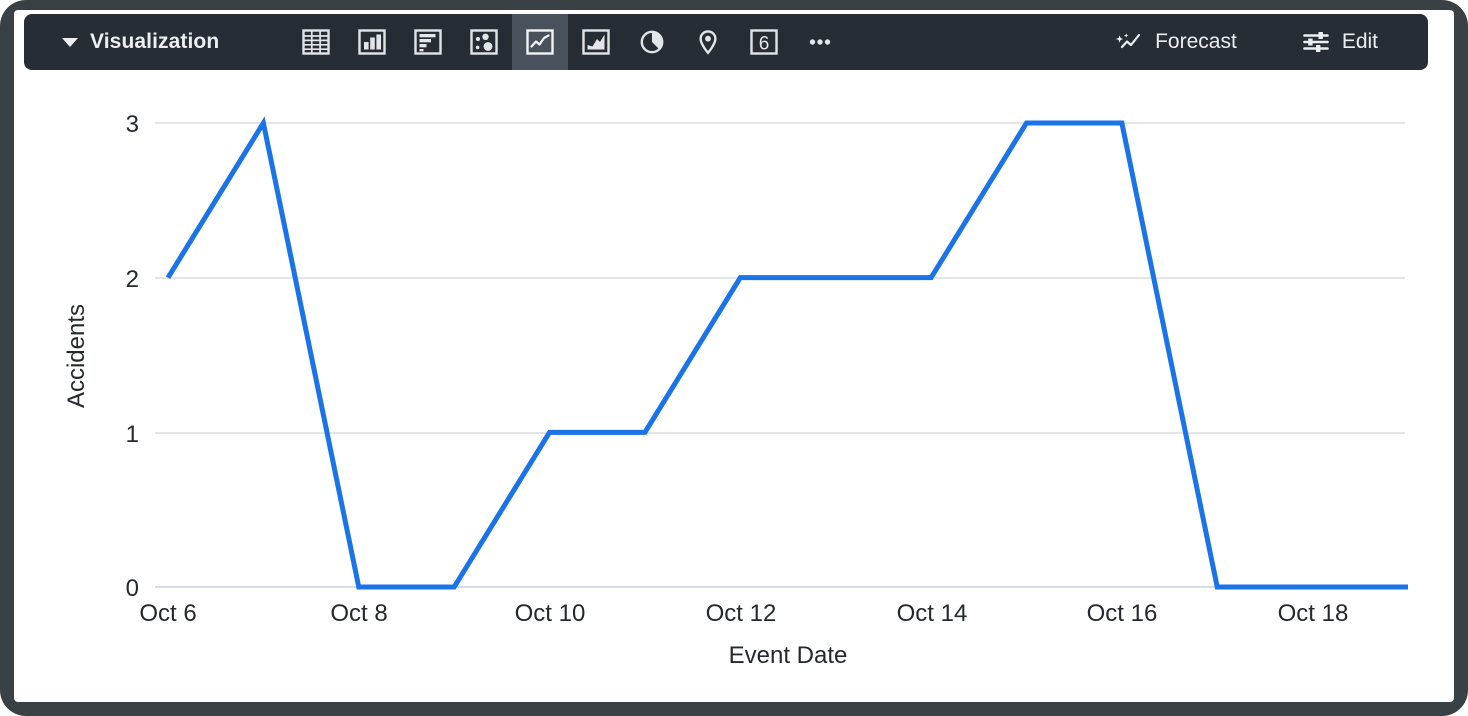 This screenshot has height=716, width=1468. I want to click on chart-type-area-button, so click(596, 42).